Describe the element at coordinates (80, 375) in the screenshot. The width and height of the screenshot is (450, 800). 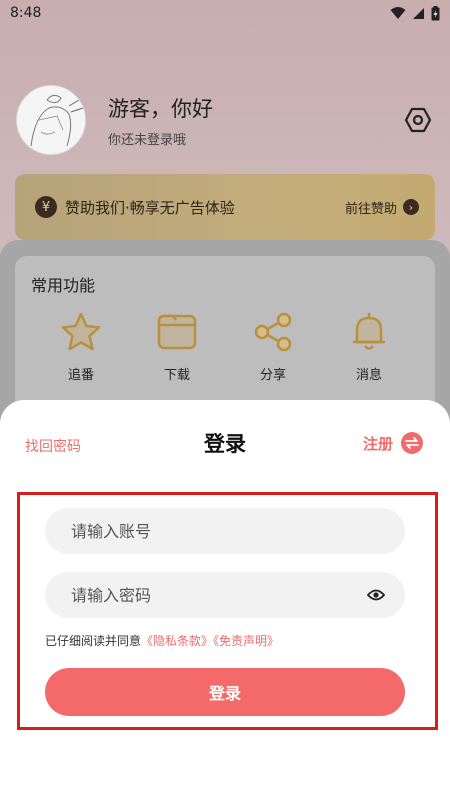
I see `function-label: 追番` at that location.